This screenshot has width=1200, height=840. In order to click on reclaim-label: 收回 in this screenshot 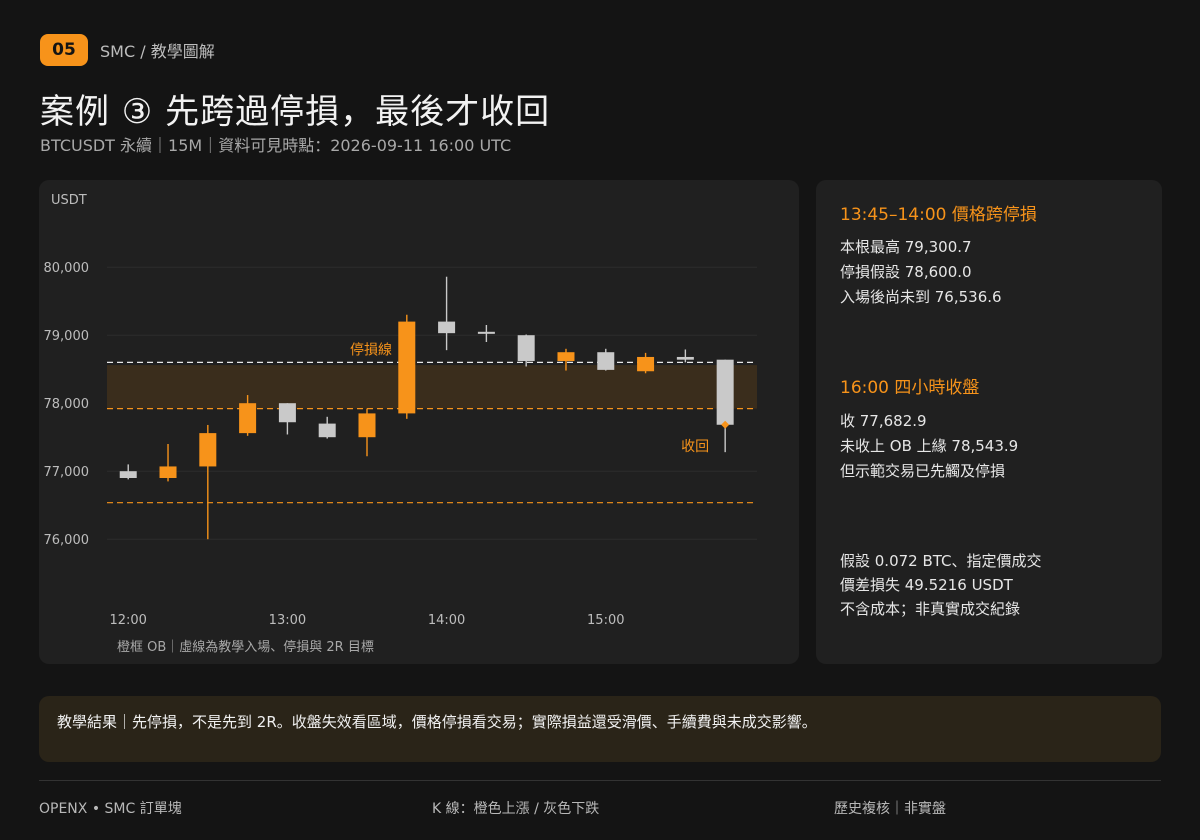, I will do `click(695, 447)`.